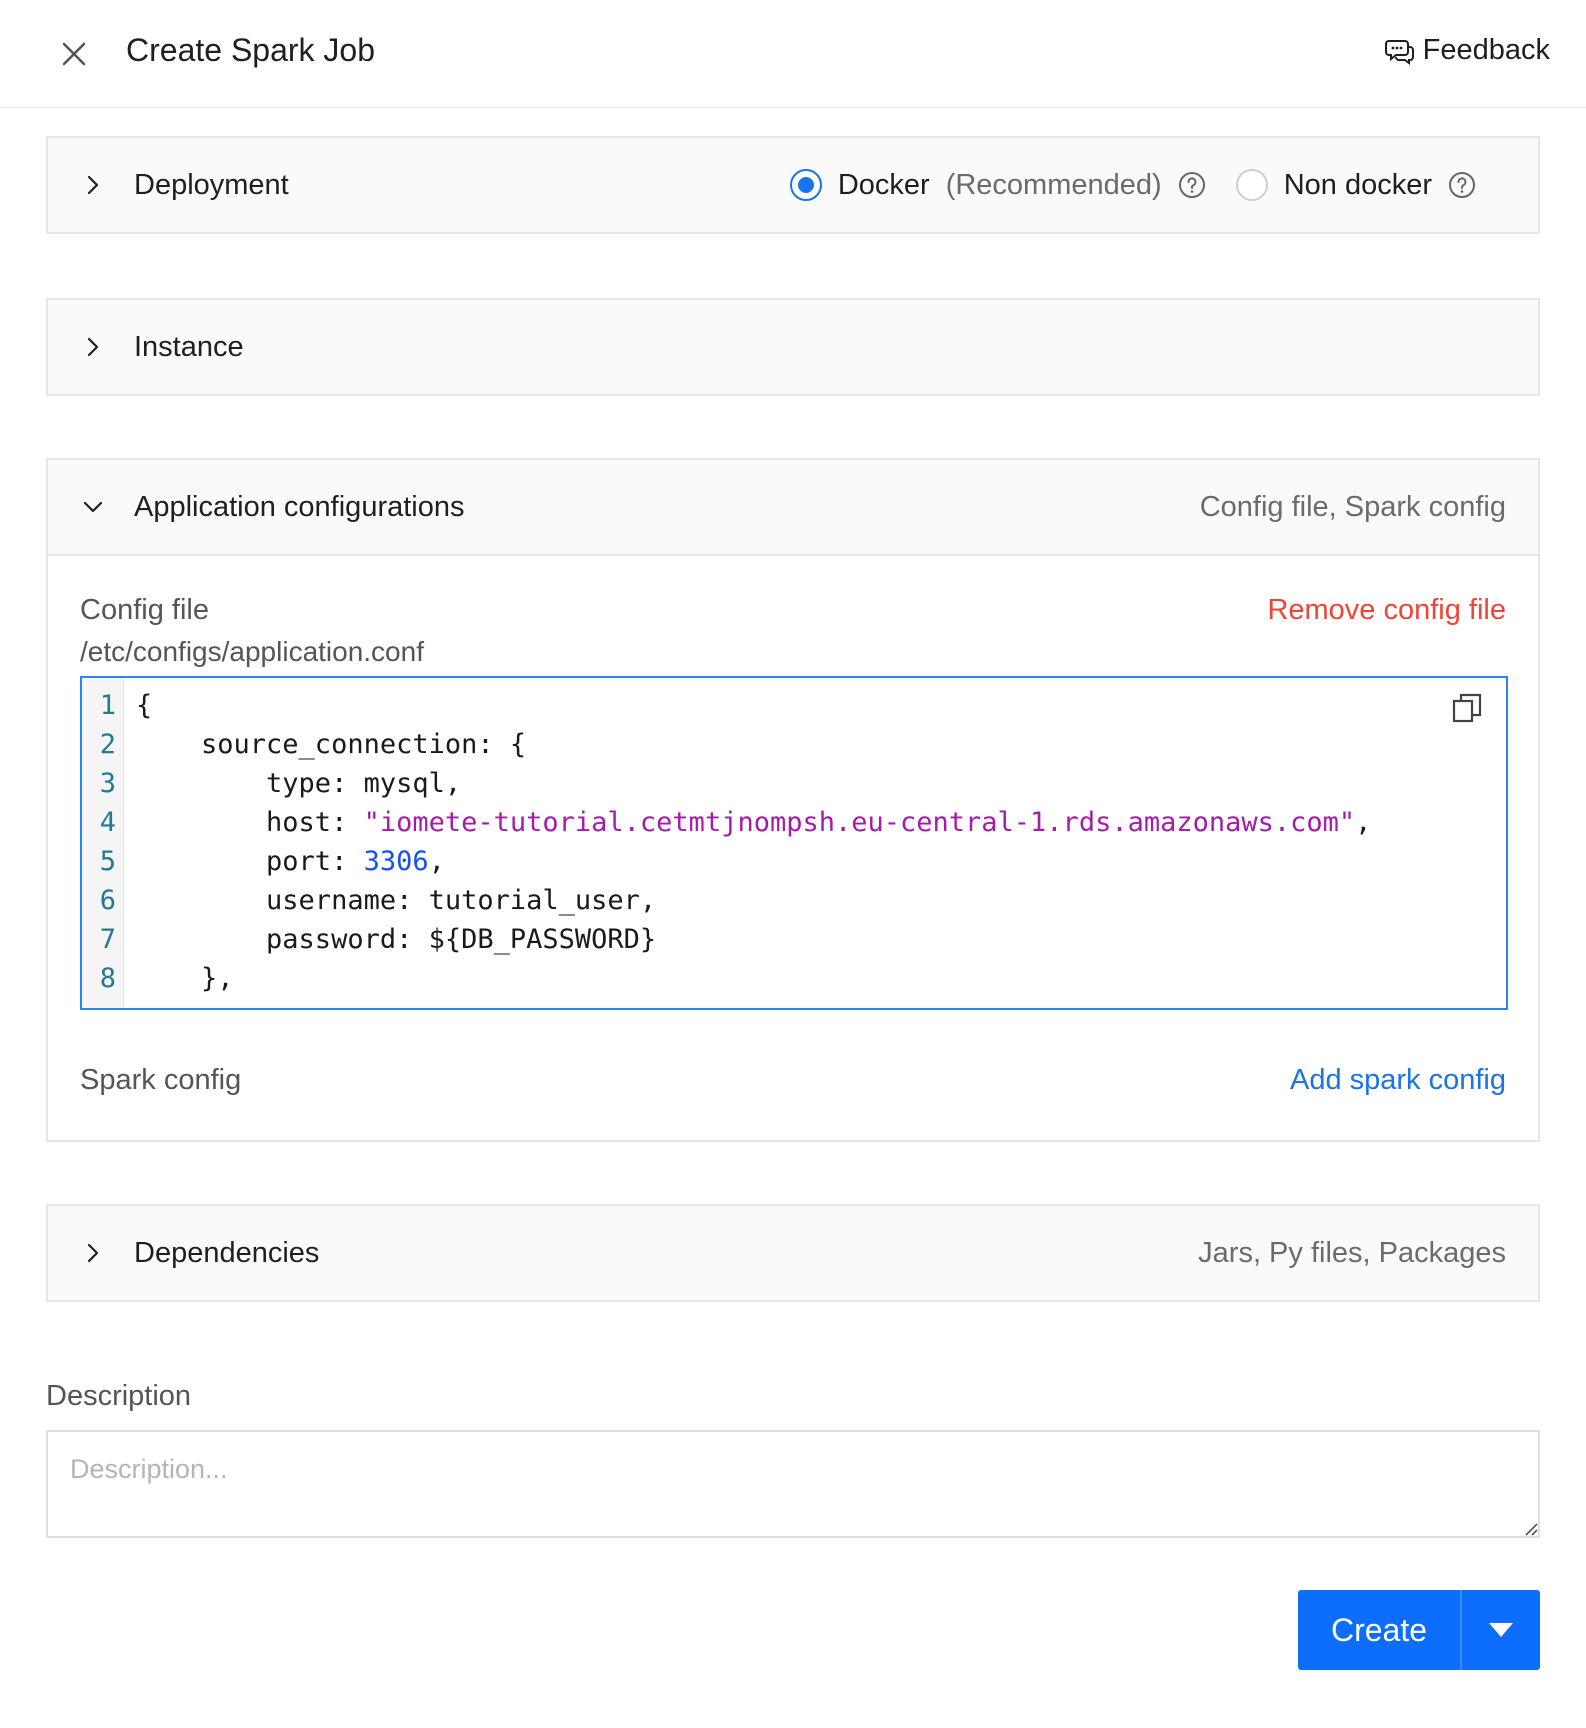 Image resolution: width=1586 pixels, height=1728 pixels. I want to click on deployment-title: Deployment, so click(211, 184).